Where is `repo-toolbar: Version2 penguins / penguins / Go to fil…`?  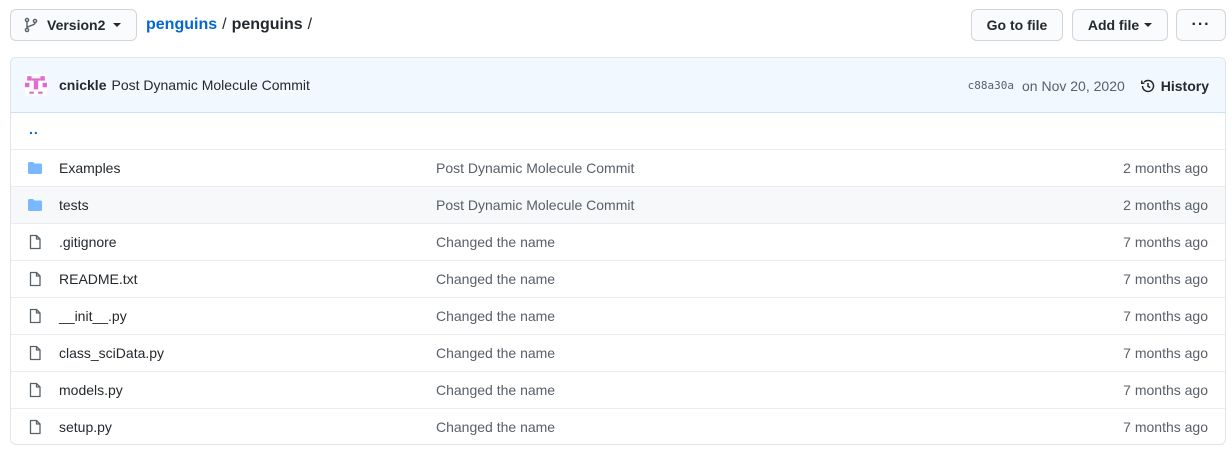
repo-toolbar: Version2 penguins / penguins / Go to fil… is located at coordinates (618, 25).